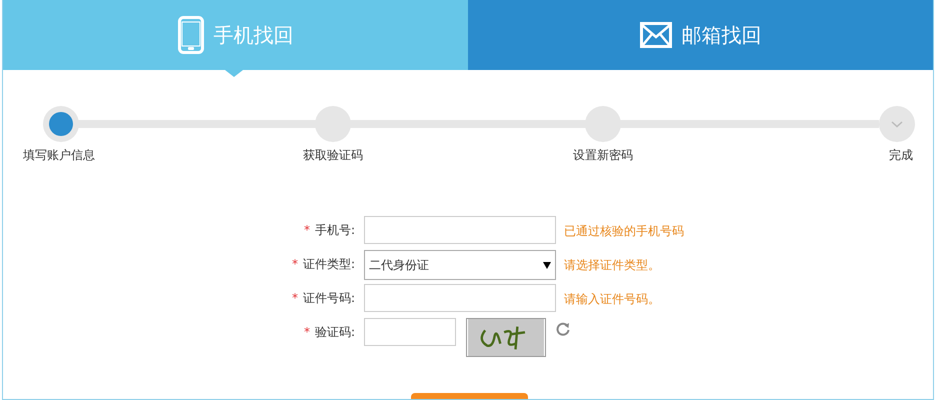 The height and width of the screenshot is (400, 936). Describe the element at coordinates (328, 298) in the screenshot. I see `field-label: 证件号码:` at that location.